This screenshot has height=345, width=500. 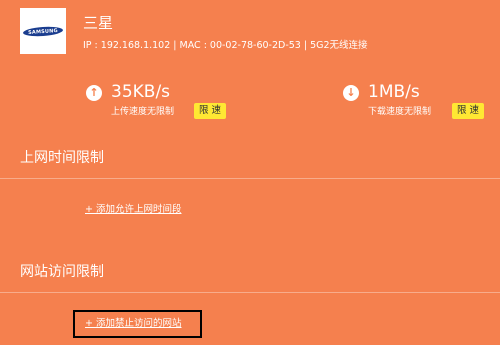 I want to click on upload-speed-caption: 上传速度无限制, so click(x=143, y=112).